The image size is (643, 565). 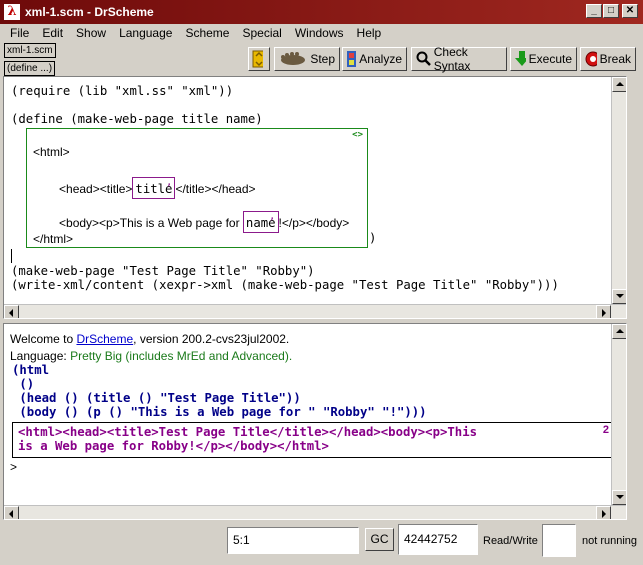 What do you see at coordinates (91, 33) in the screenshot?
I see `menu-show: Show` at bounding box center [91, 33].